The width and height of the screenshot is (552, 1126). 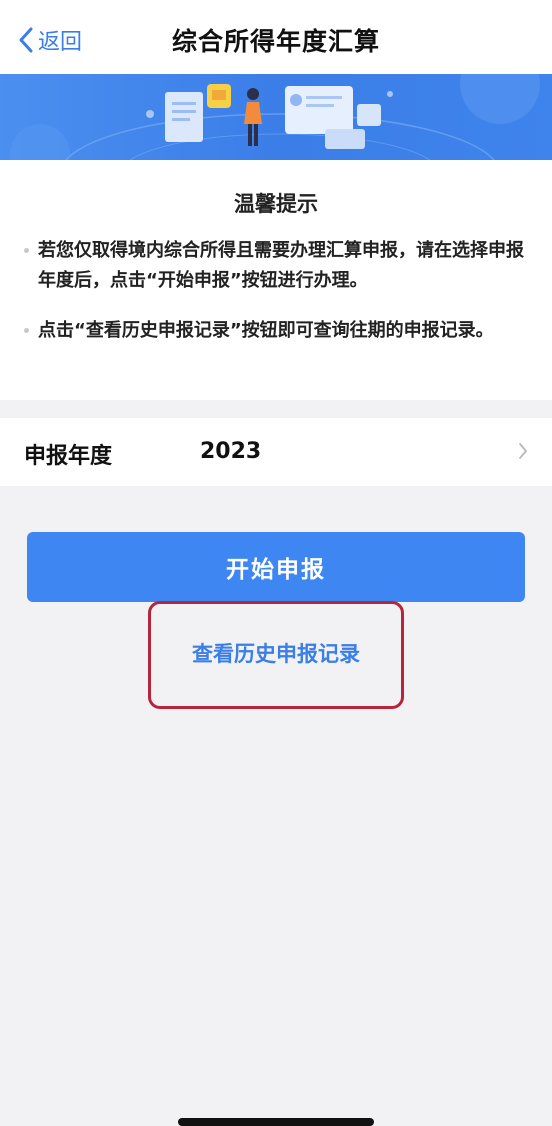 I want to click on banner-illustration, so click(x=276, y=117).